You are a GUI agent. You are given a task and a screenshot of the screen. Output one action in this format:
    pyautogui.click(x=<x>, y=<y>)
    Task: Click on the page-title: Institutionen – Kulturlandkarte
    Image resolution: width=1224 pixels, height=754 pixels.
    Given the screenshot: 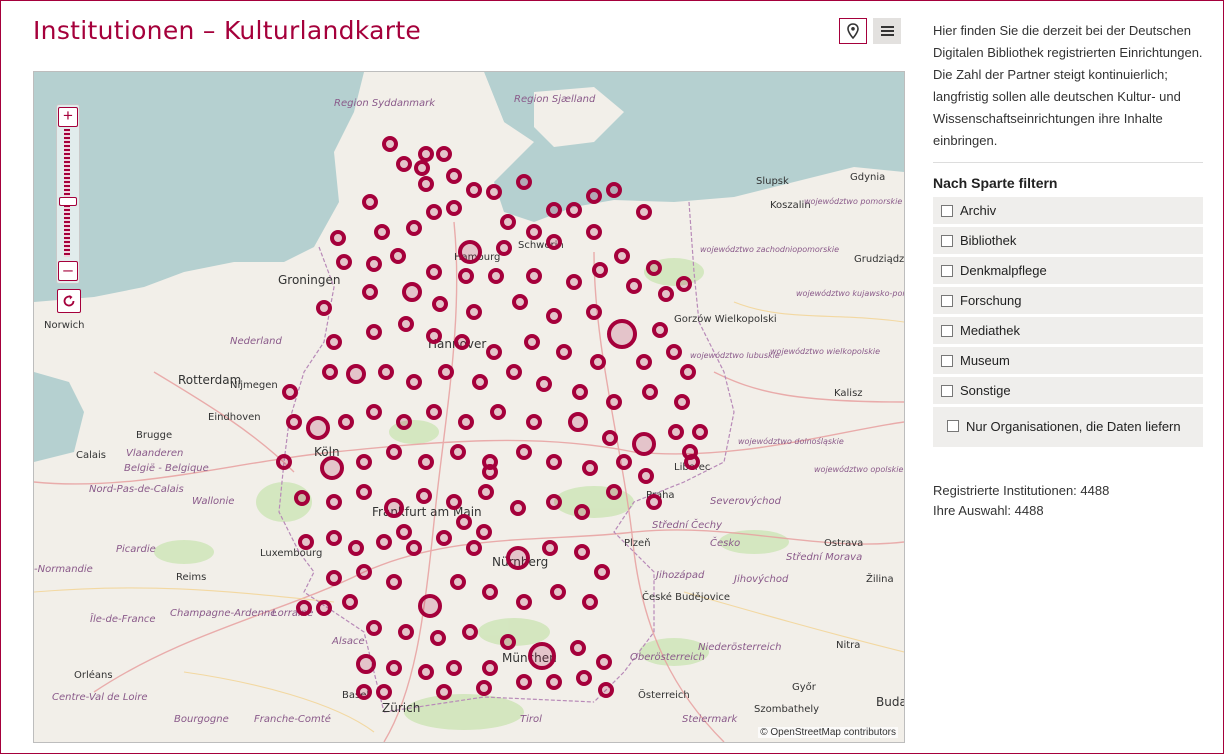 What is the action you would take?
    pyautogui.click(x=227, y=30)
    